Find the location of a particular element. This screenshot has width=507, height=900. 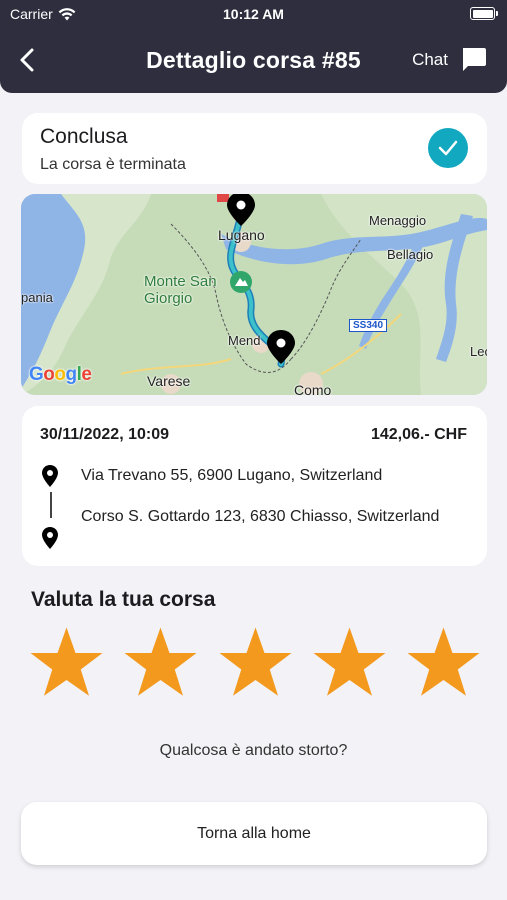

map-label-menaggio: Menaggio is located at coordinates (398, 220).